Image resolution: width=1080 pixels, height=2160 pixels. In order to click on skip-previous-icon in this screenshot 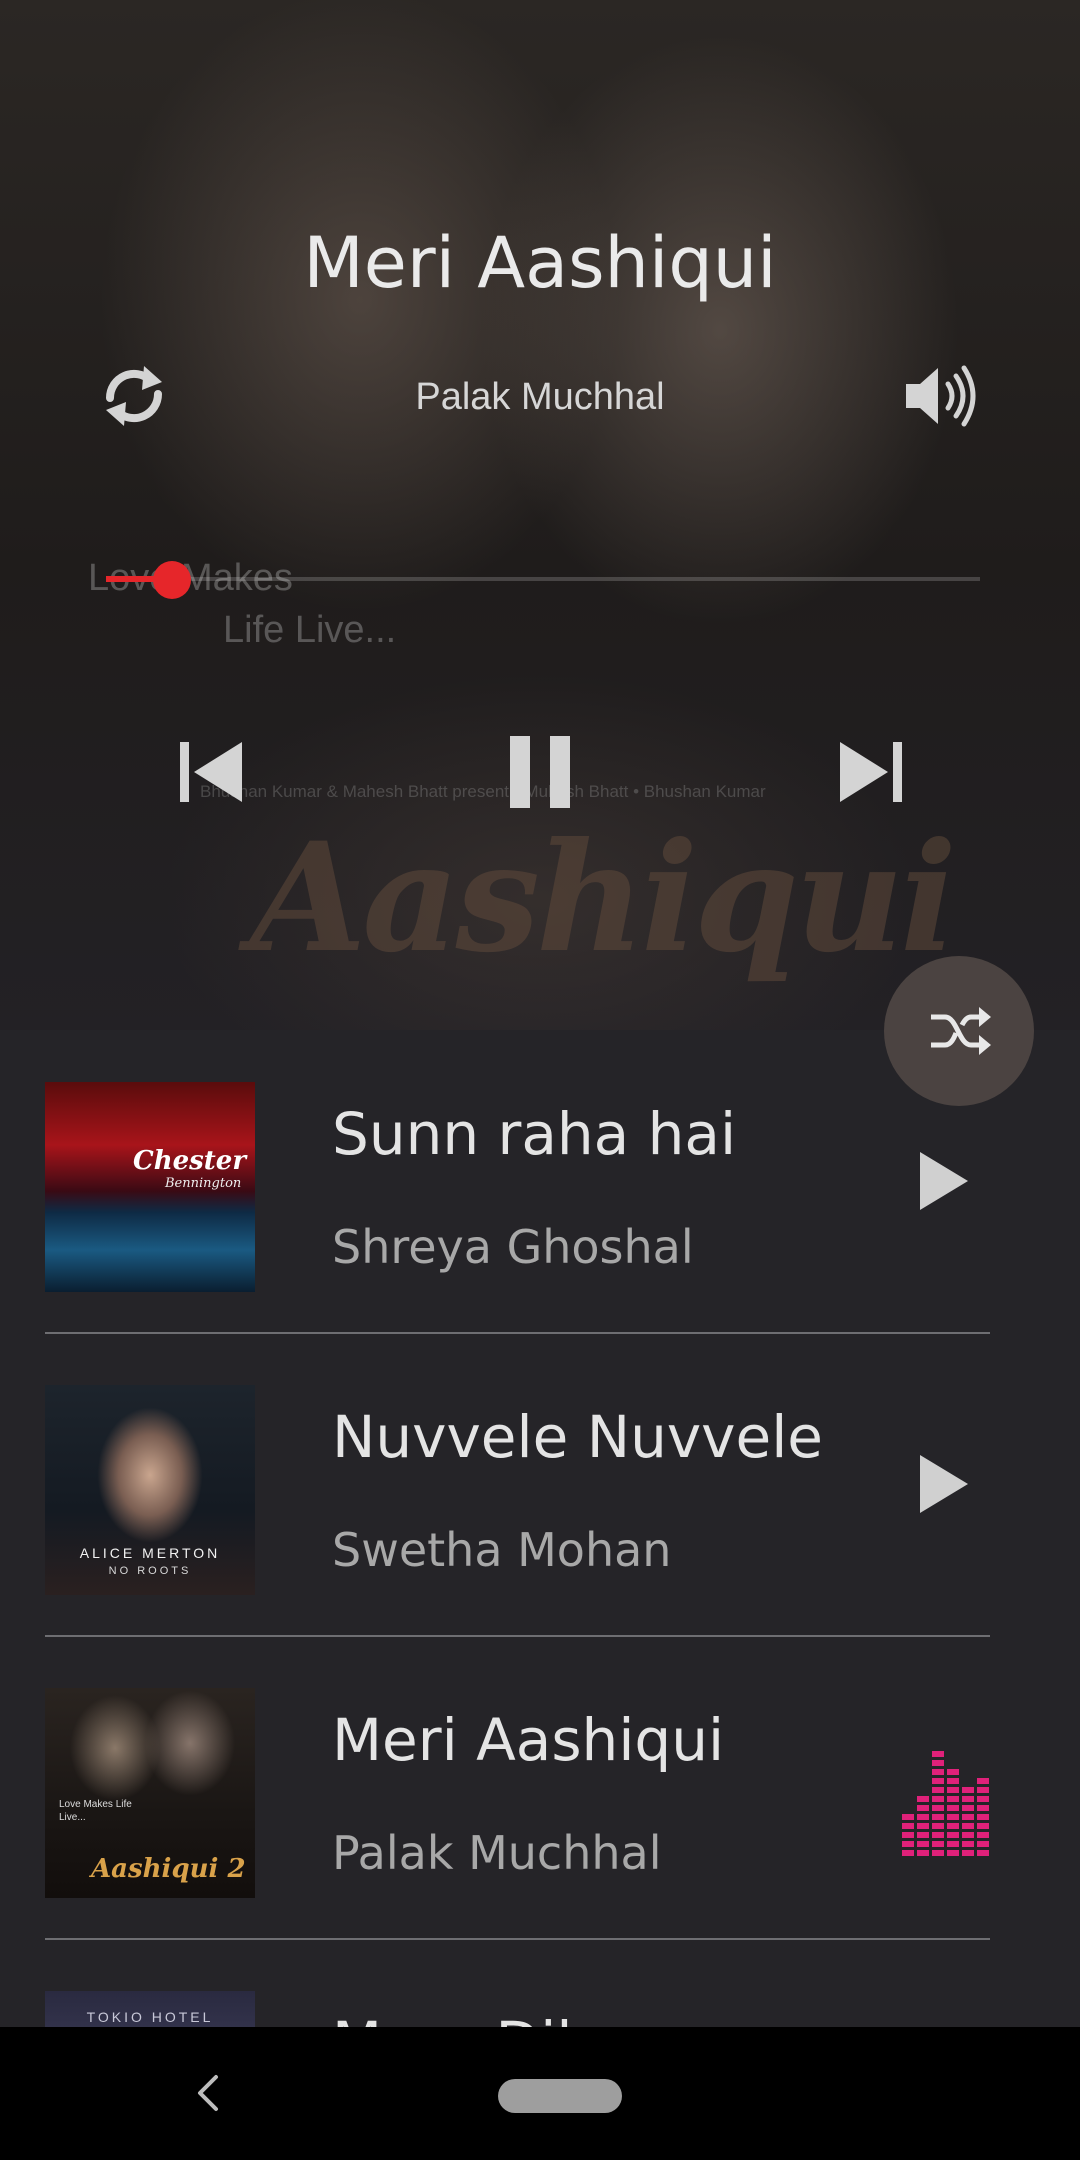, I will do `click(211, 772)`.